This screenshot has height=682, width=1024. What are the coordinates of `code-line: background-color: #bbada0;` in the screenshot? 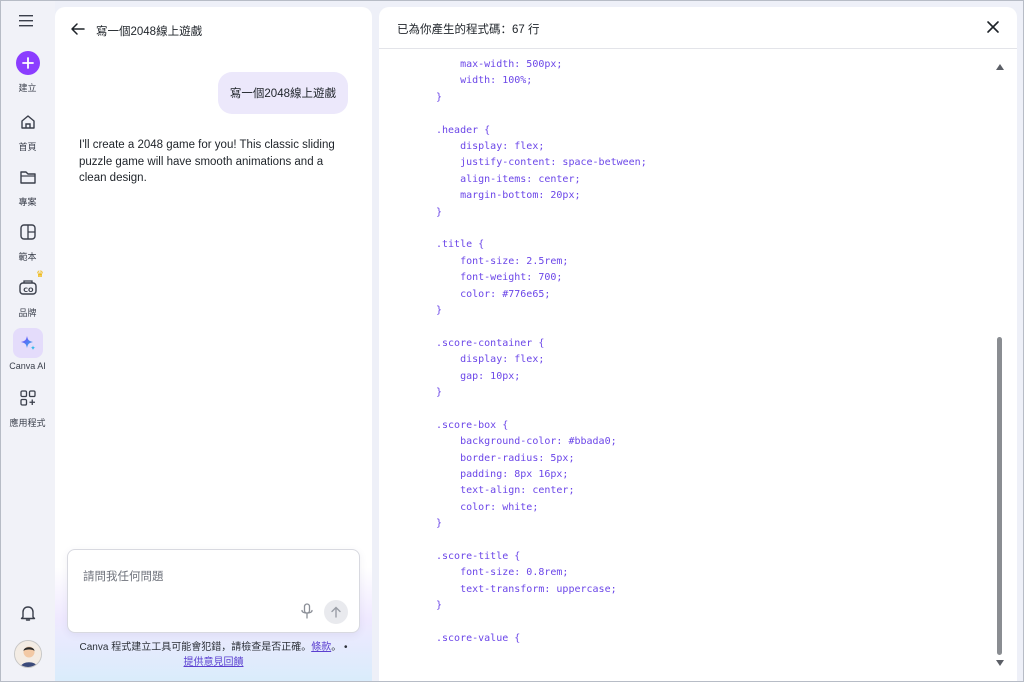 It's located at (526, 442).